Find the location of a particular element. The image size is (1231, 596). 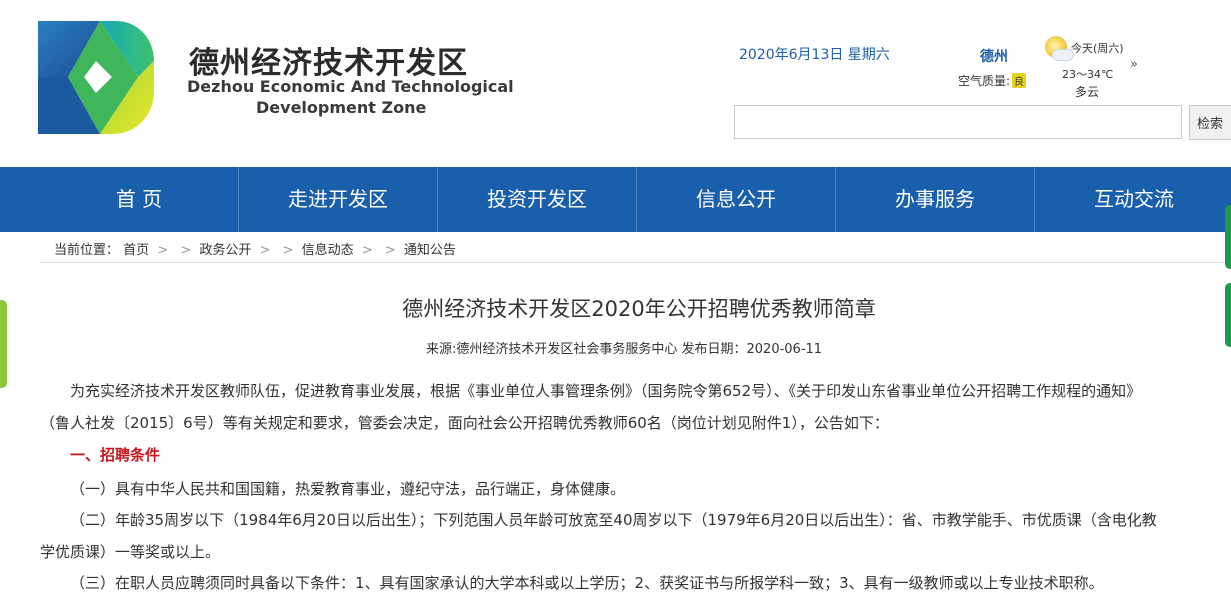

weather-today: 今天(周六) is located at coordinates (1097, 48).